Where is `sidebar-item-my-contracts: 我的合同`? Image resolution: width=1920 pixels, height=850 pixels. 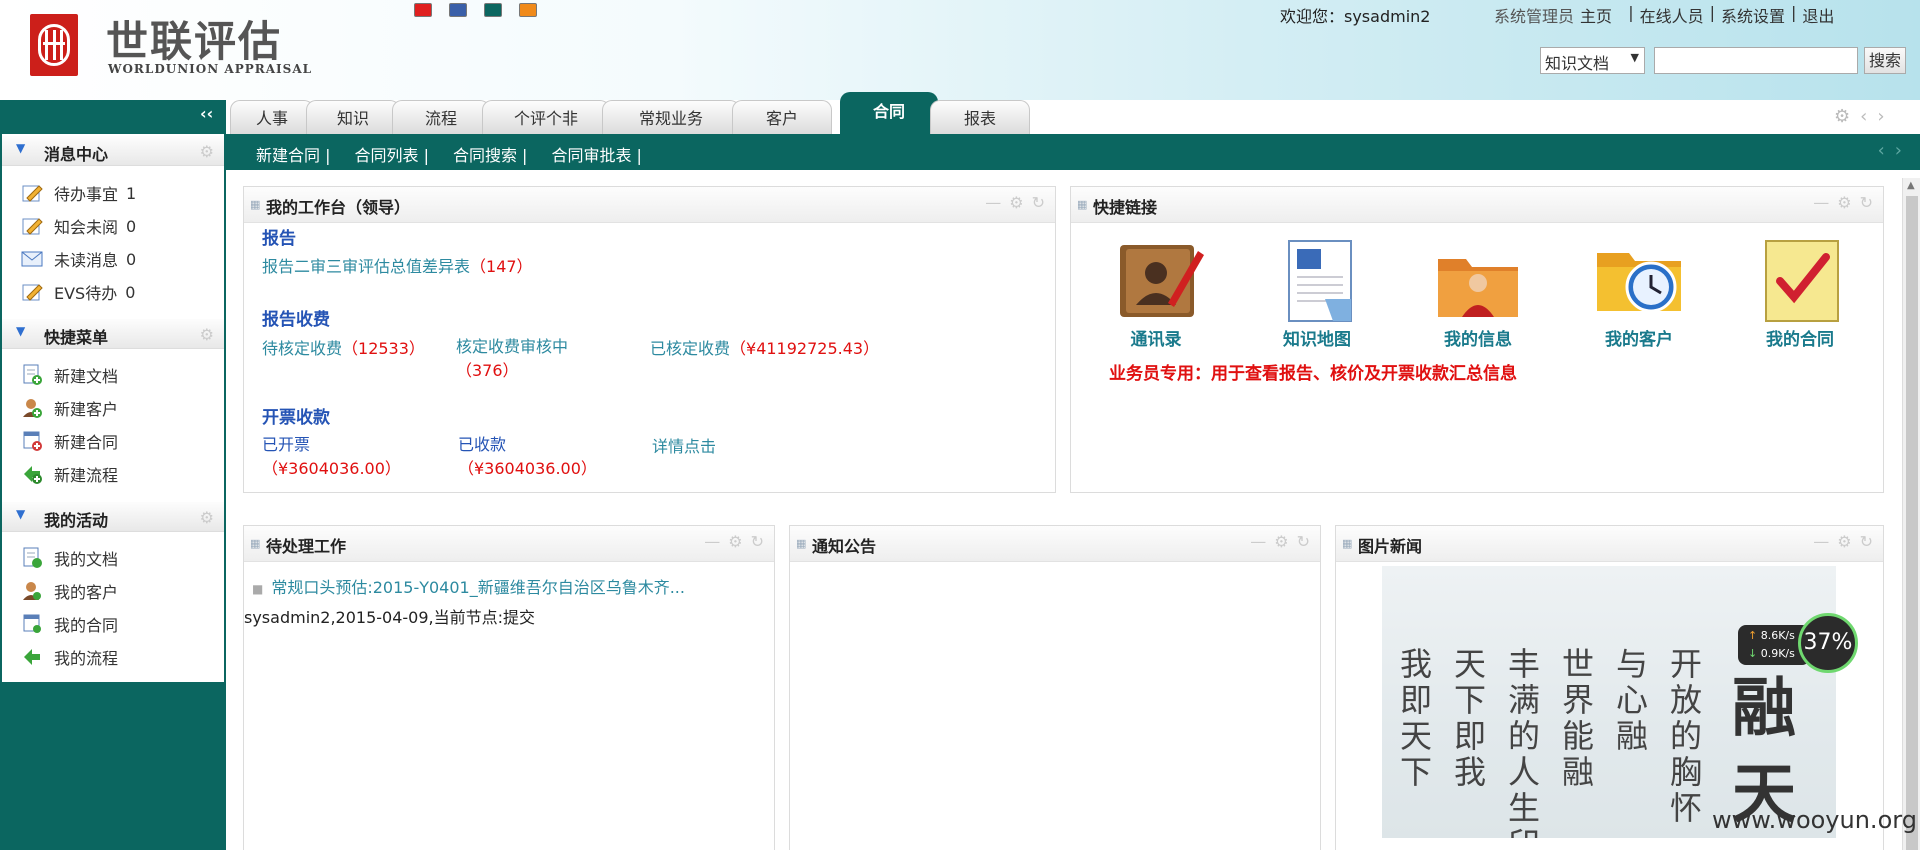 sidebar-item-my-contracts: 我的合同 is located at coordinates (69, 624).